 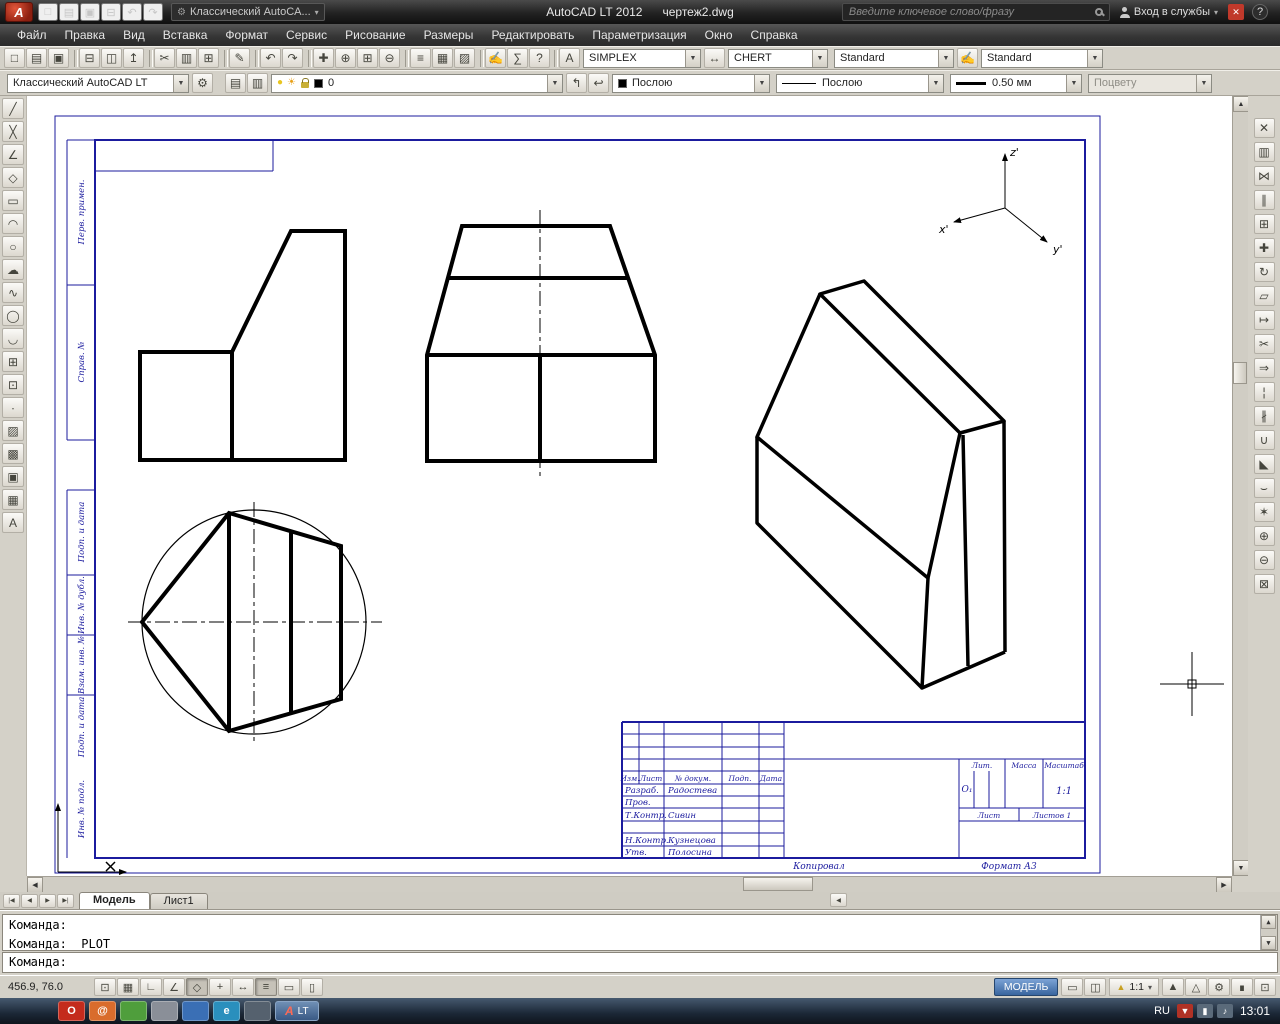 I want to click on qat-plot-icon: ⊟, so click(x=111, y=12).